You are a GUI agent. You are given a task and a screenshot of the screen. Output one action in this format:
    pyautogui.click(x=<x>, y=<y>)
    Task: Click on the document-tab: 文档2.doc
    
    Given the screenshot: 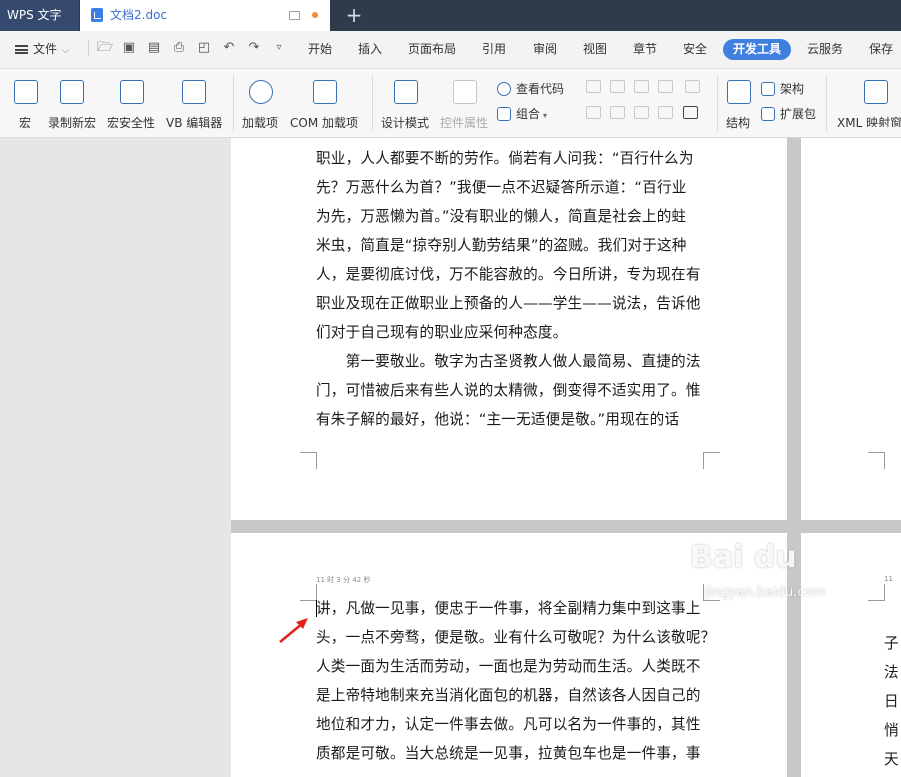 What is the action you would take?
    pyautogui.click(x=205, y=15)
    